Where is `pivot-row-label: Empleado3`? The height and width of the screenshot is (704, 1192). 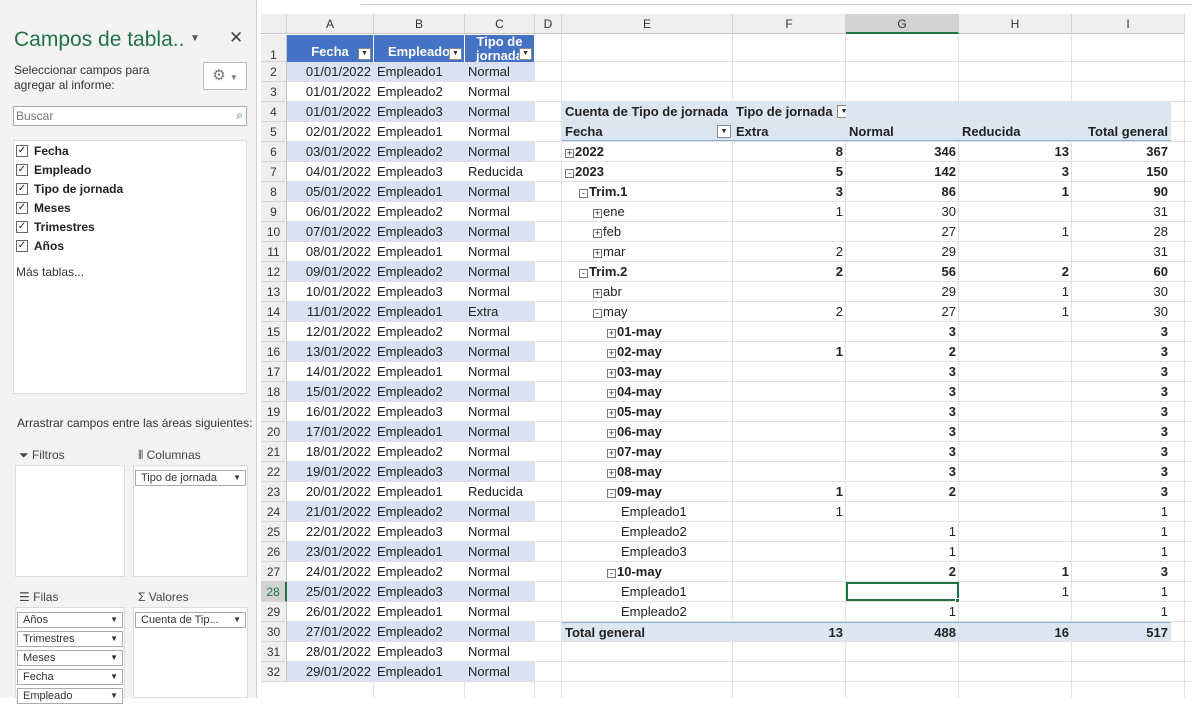 pivot-row-label: Empleado3 is located at coordinates (647, 551).